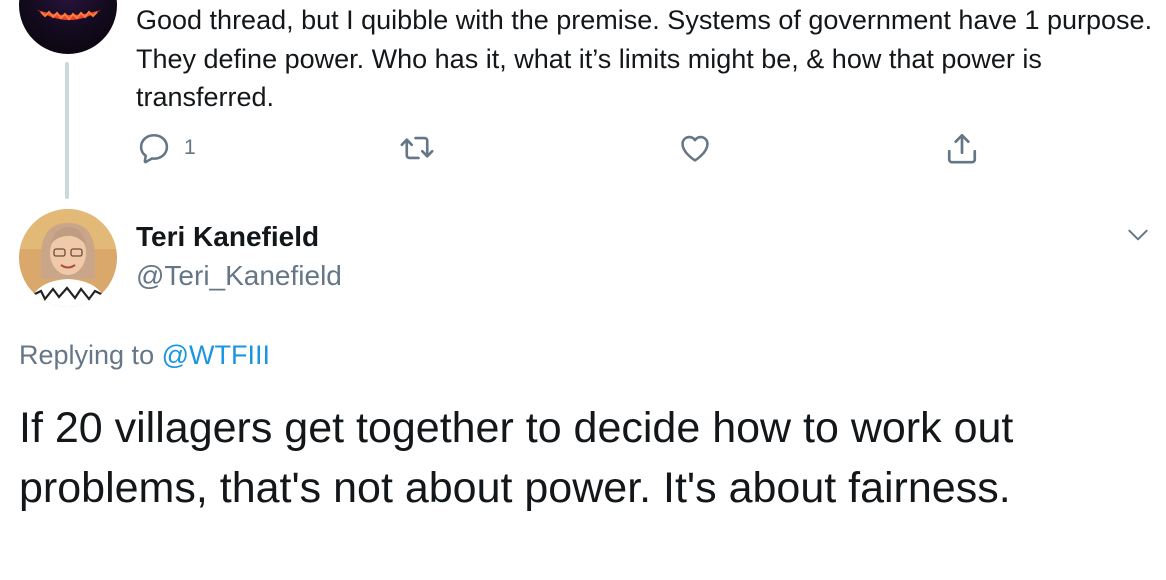 Image resolution: width=1166 pixels, height=580 pixels. Describe the element at coordinates (239, 276) in the screenshot. I see `author-handle: @Teri_Kanefield` at that location.